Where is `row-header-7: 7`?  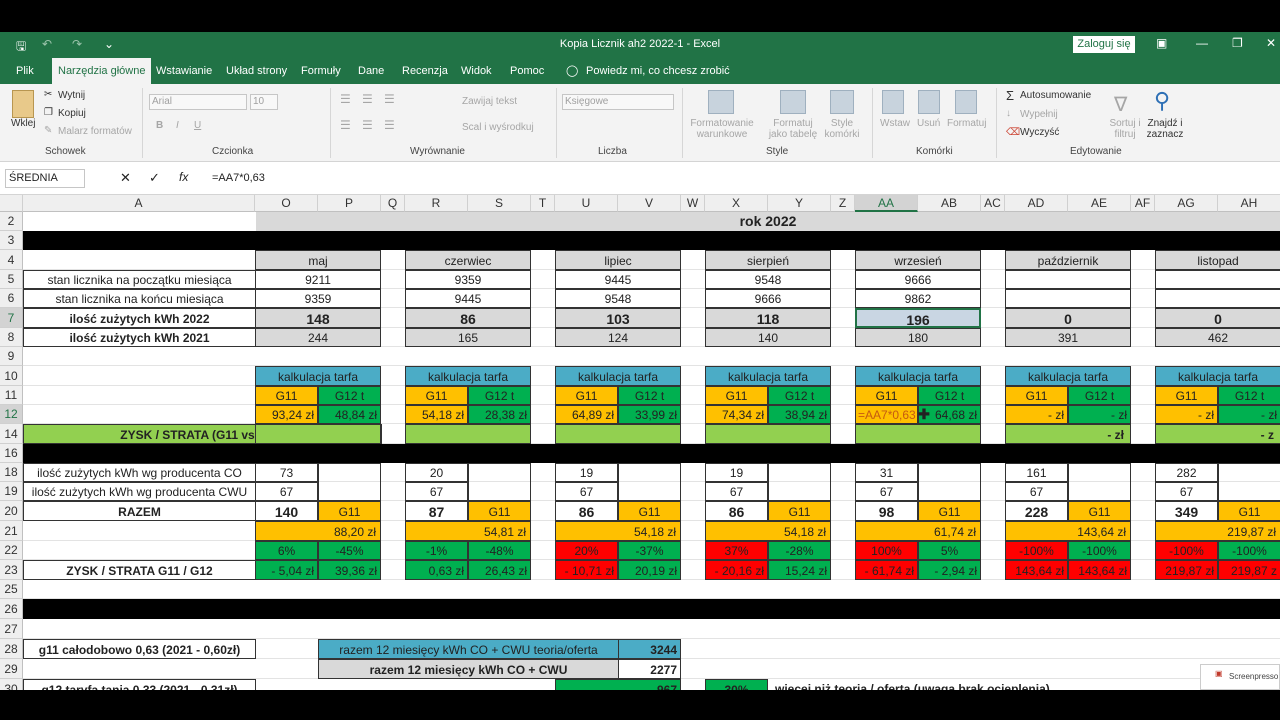 row-header-7: 7 is located at coordinates (11, 318).